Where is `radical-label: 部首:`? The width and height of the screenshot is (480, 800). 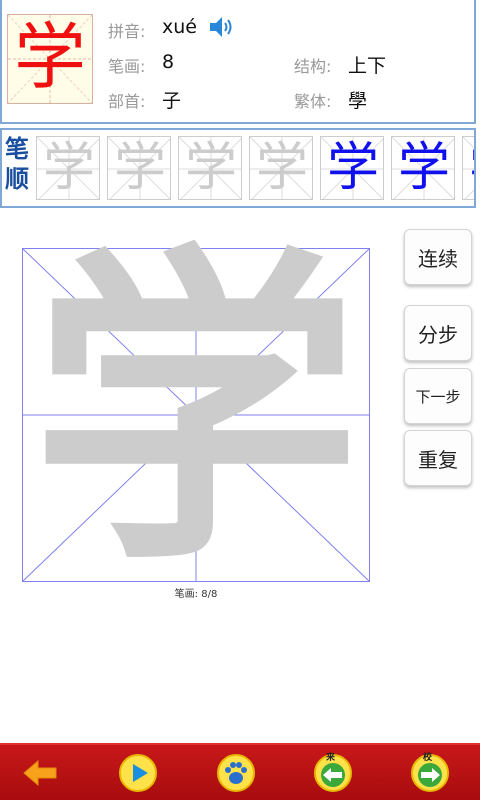
radical-label: 部首: is located at coordinates (127, 101).